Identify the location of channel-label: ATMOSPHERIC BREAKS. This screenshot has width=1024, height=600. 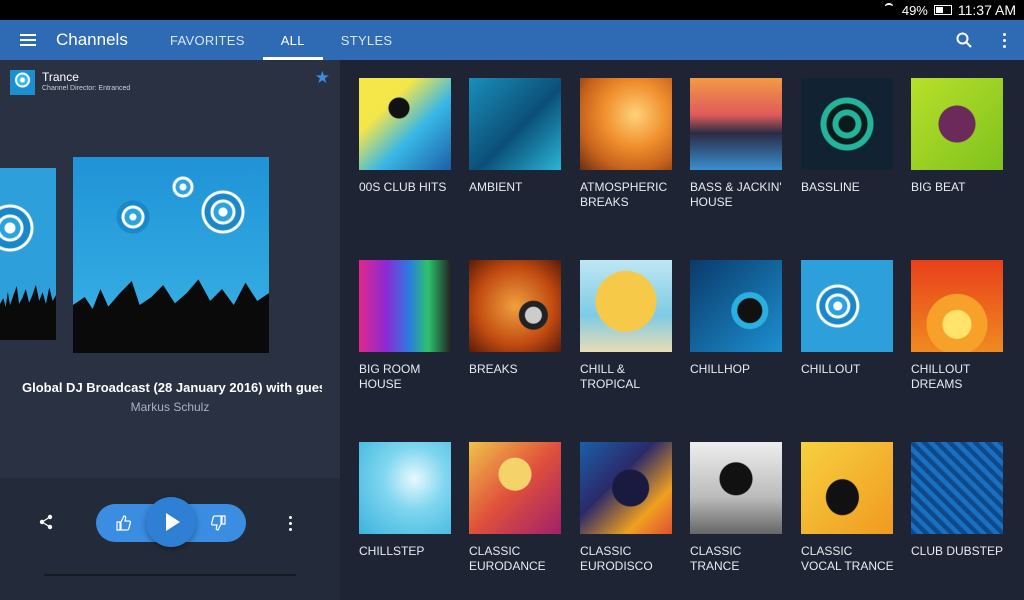
(624, 194).